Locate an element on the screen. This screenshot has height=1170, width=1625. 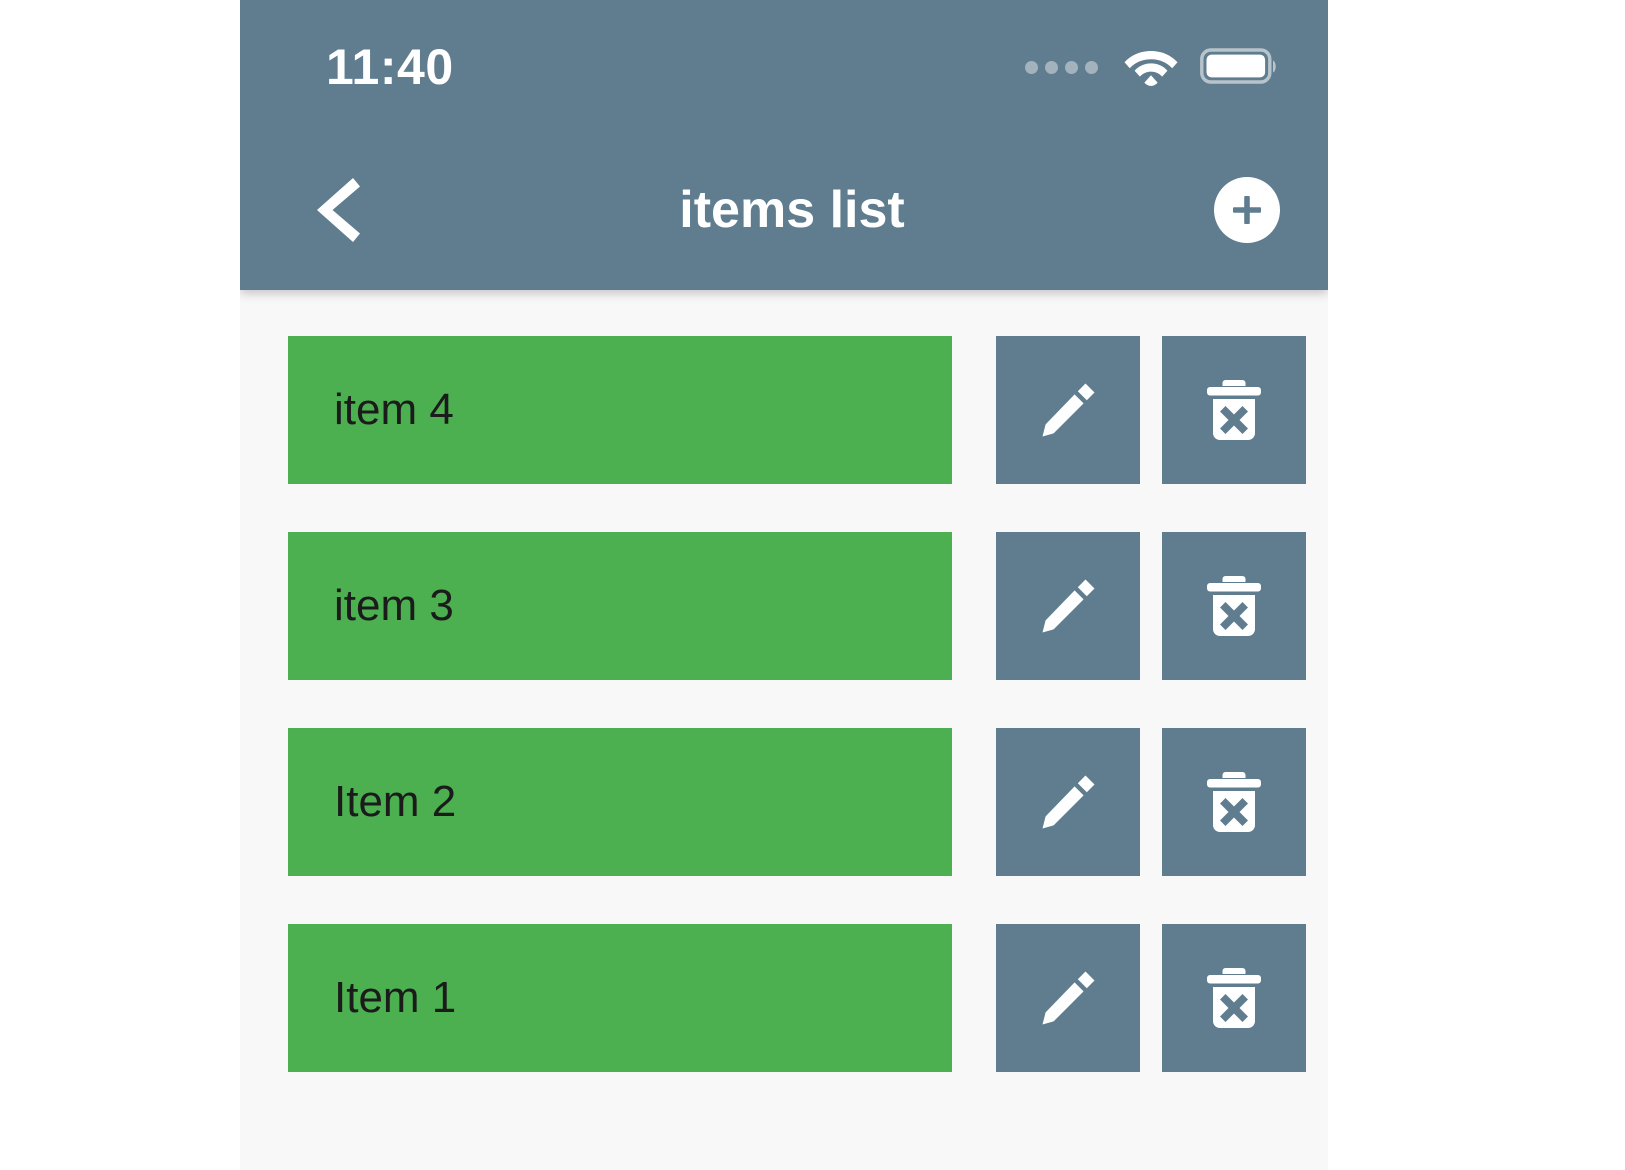
add-item-button is located at coordinates (1247, 210).